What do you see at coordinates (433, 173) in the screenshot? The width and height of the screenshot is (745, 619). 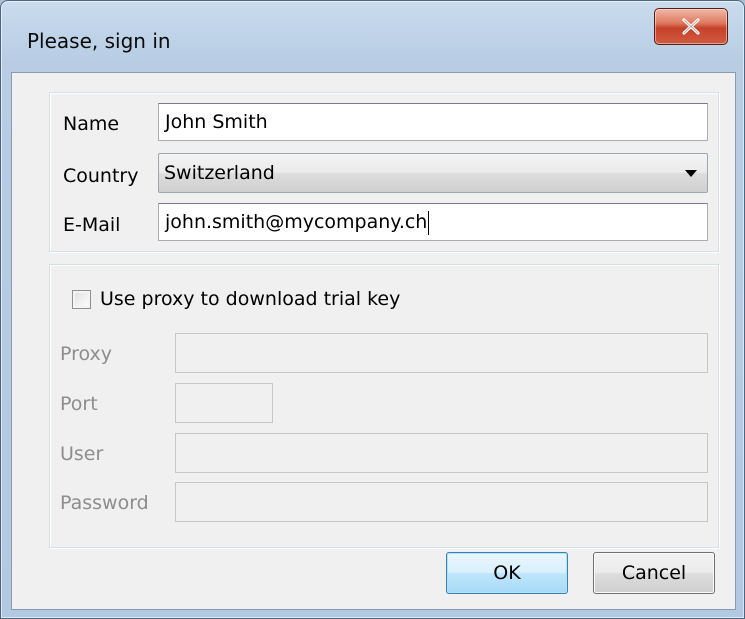 I see `country-select: Switzerland` at bounding box center [433, 173].